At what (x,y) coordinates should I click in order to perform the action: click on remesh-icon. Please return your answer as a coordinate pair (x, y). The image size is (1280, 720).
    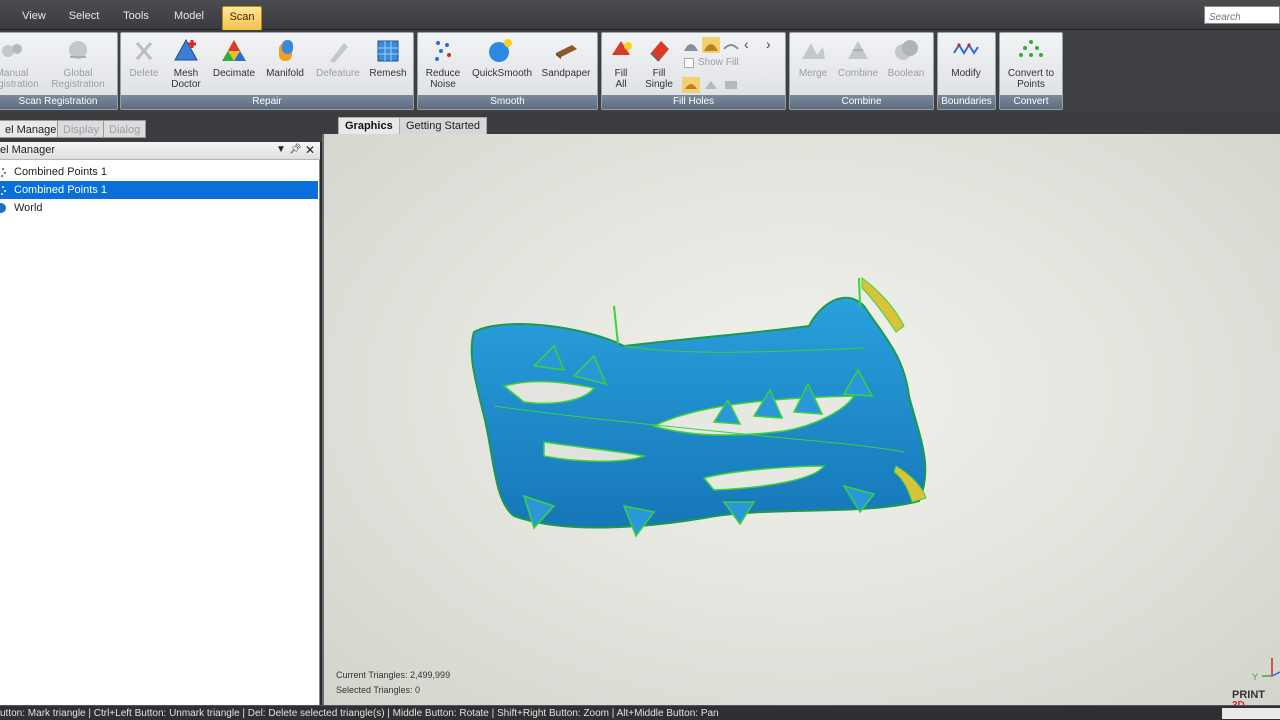
    Looking at the image, I should click on (388, 51).